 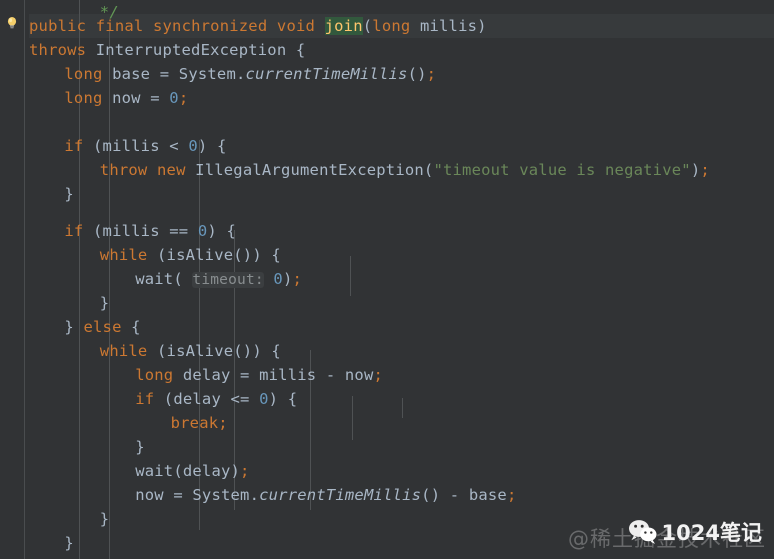 I want to click on code-token: InterruptedException {, so click(x=196, y=50).